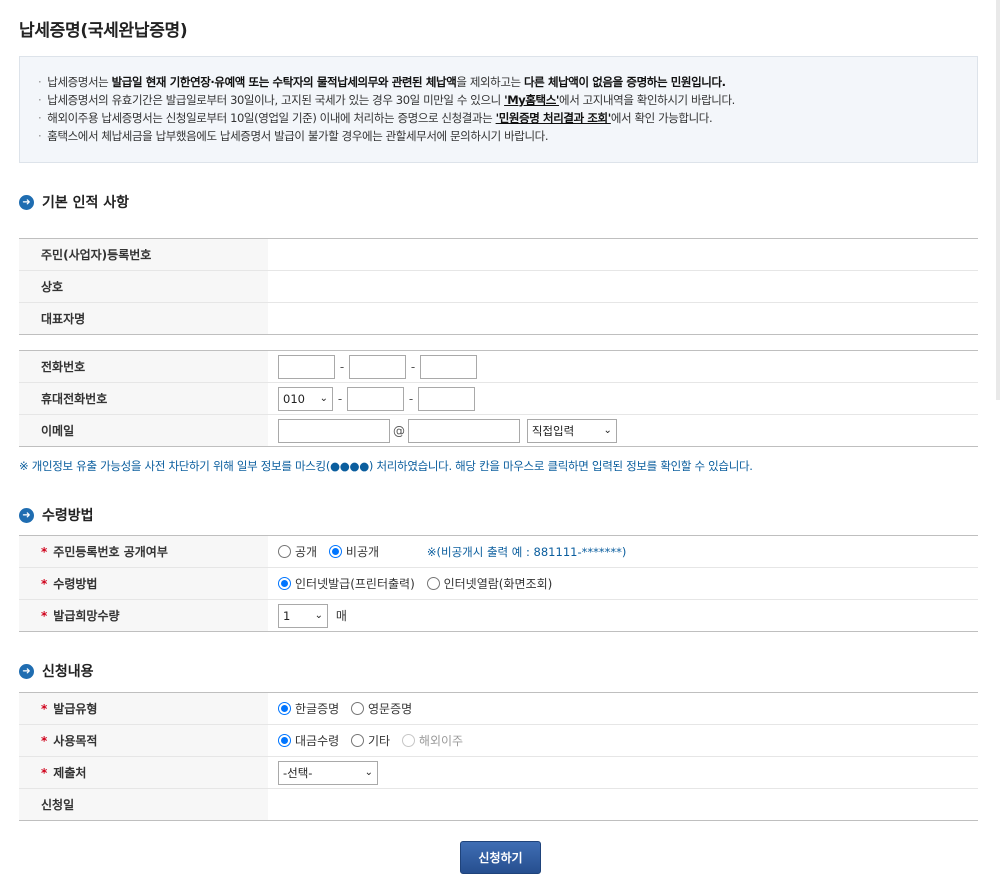  I want to click on section-receive-title: ➜ 수령방법, so click(56, 515).